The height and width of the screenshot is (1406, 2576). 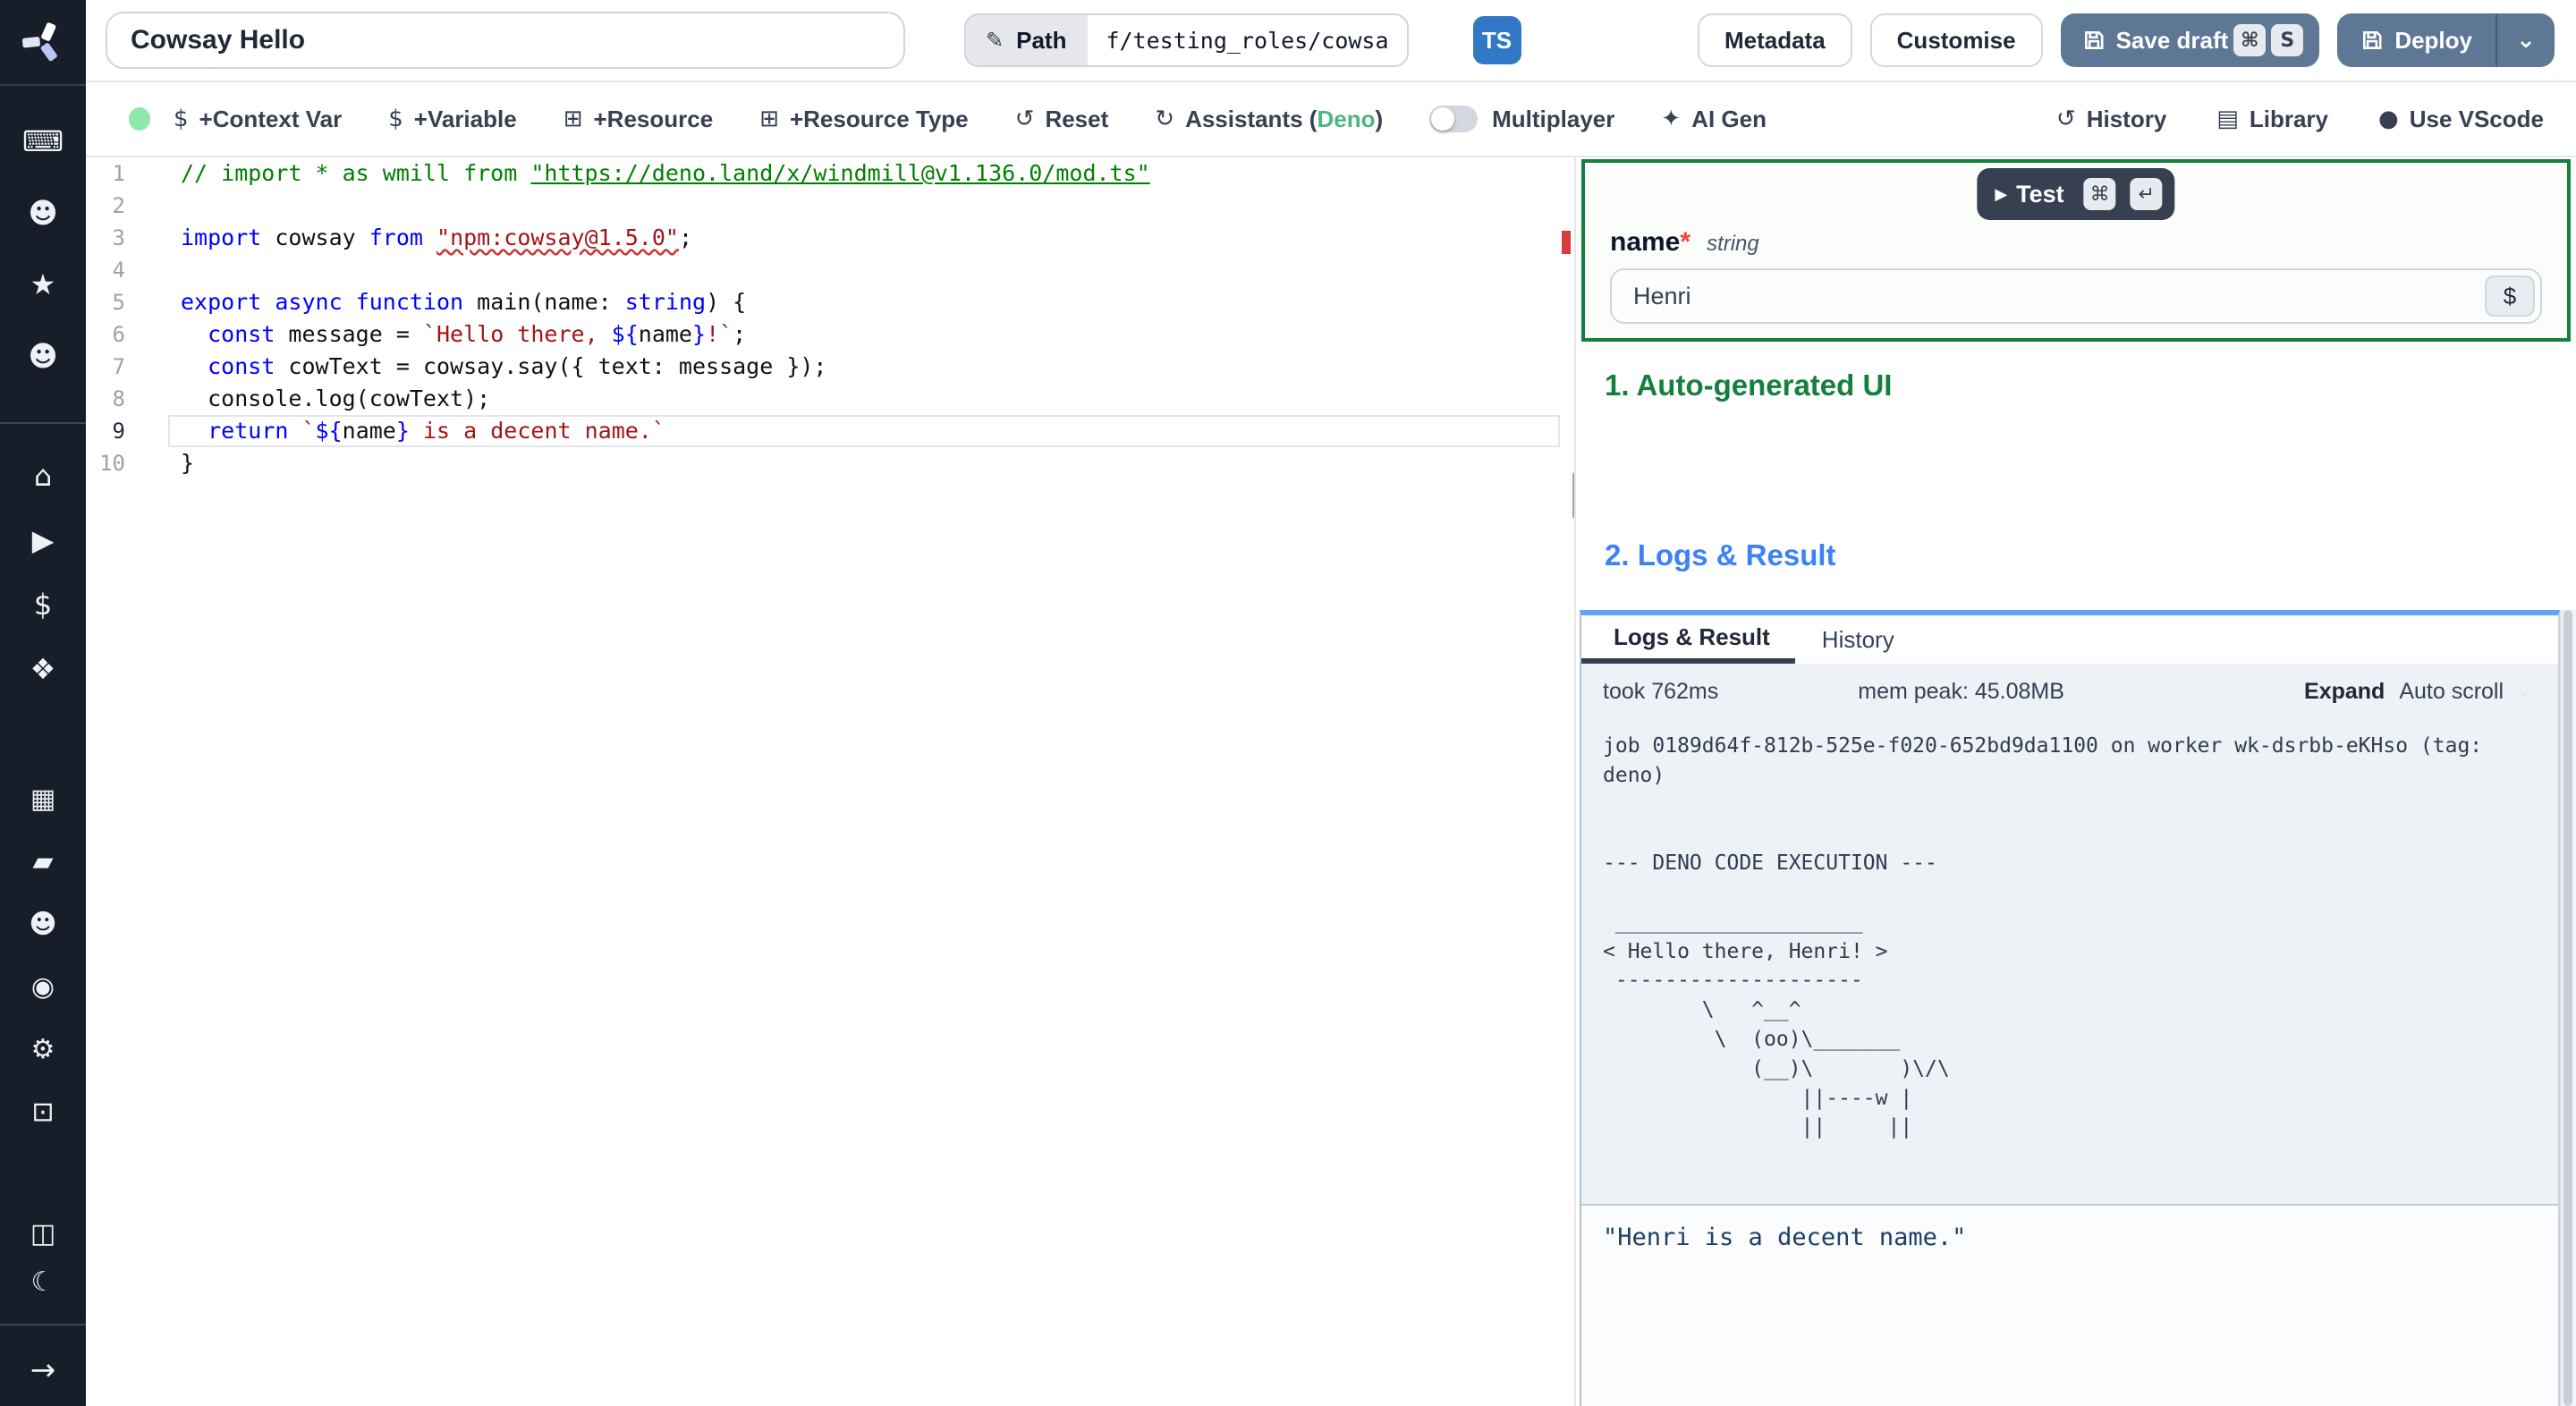 What do you see at coordinates (1733, 244) in the screenshot?
I see `arg-type-label: string` at bounding box center [1733, 244].